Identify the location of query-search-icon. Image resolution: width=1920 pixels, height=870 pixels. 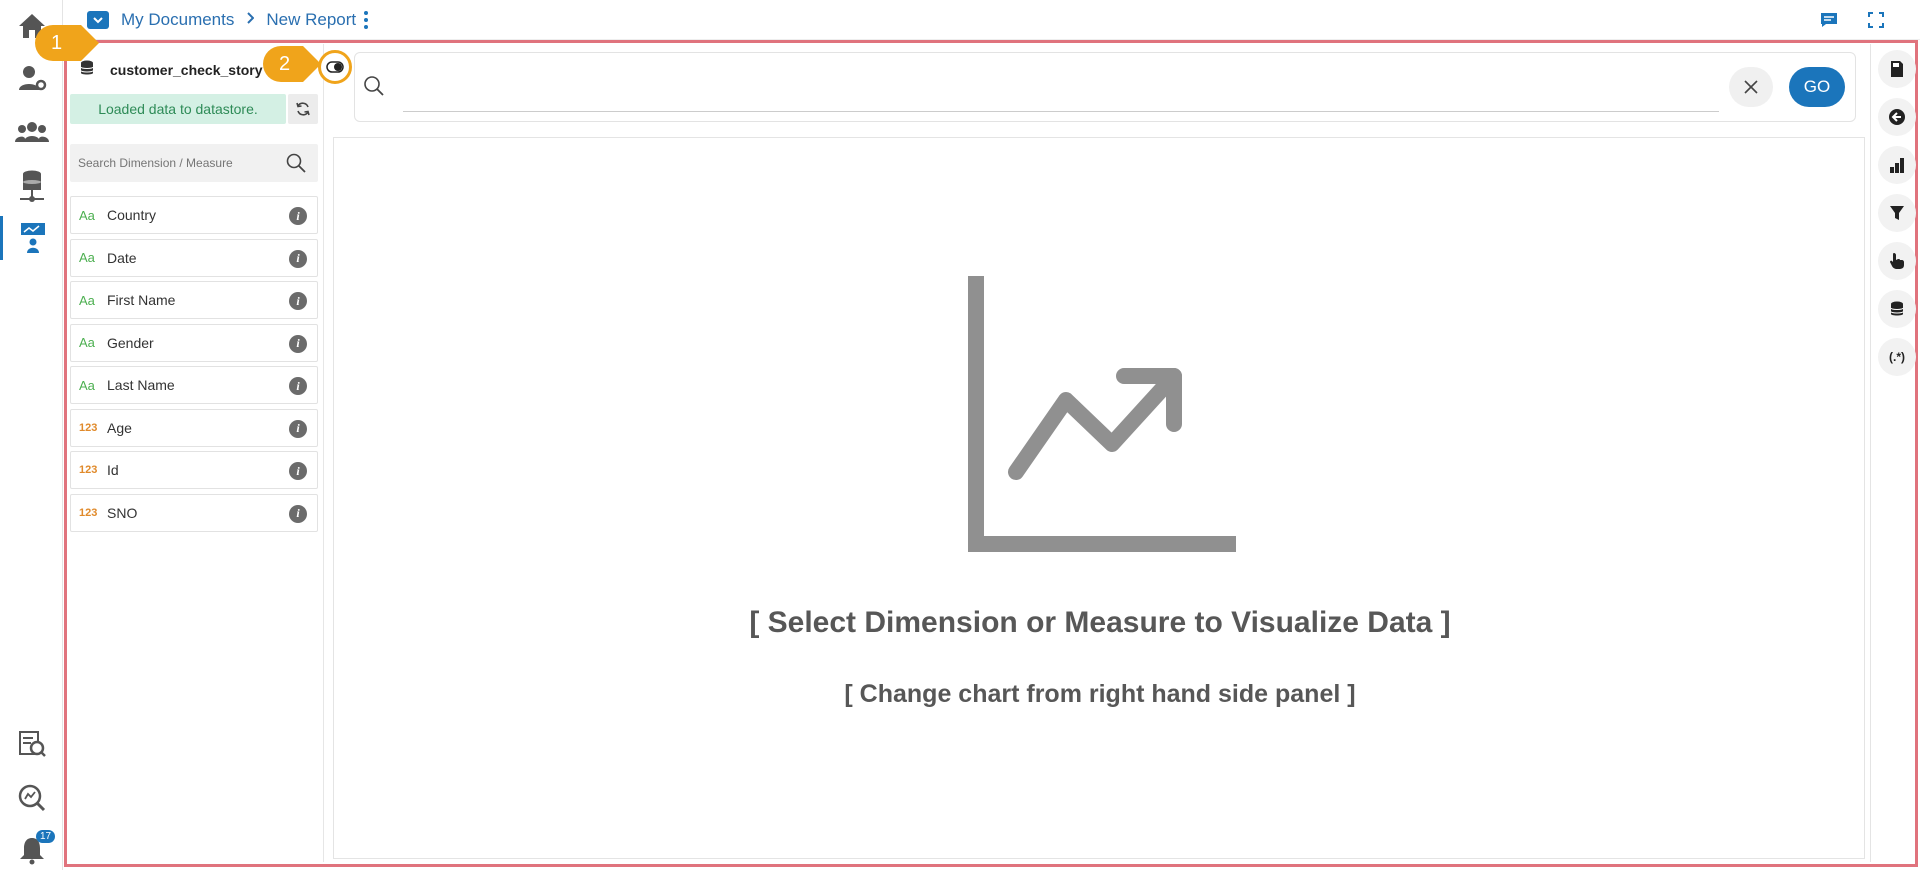
(374, 88).